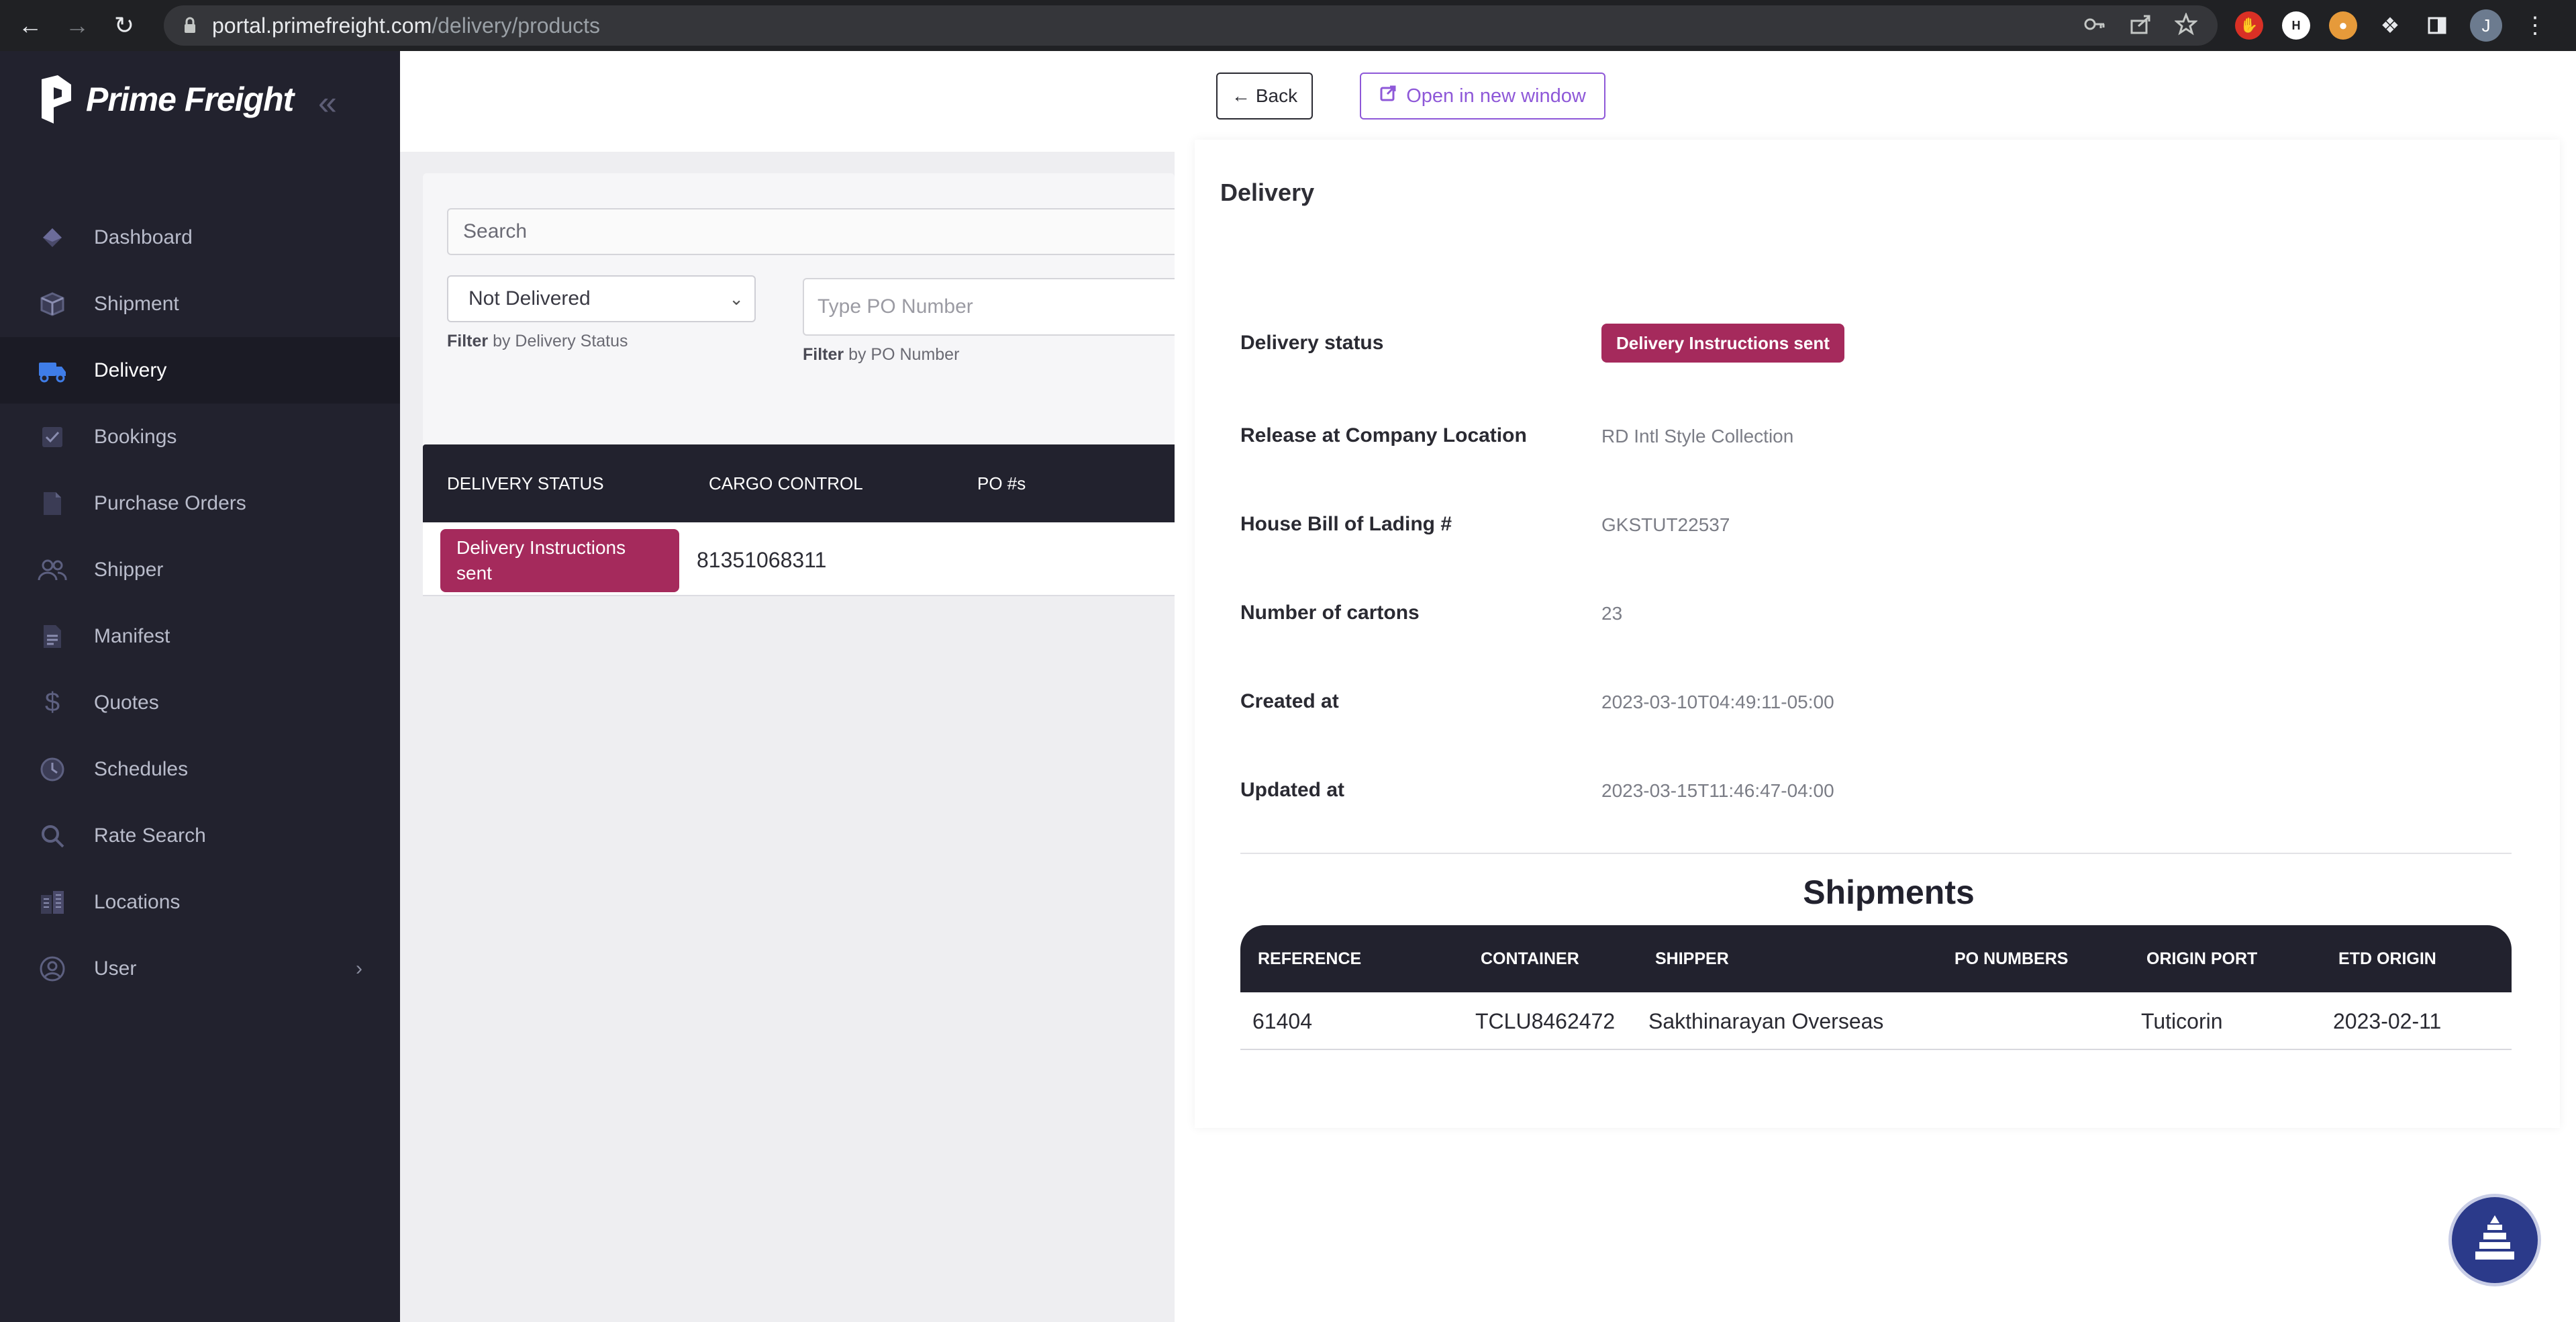  What do you see at coordinates (1309, 958) in the screenshot?
I see `column-header: REFERENCE` at bounding box center [1309, 958].